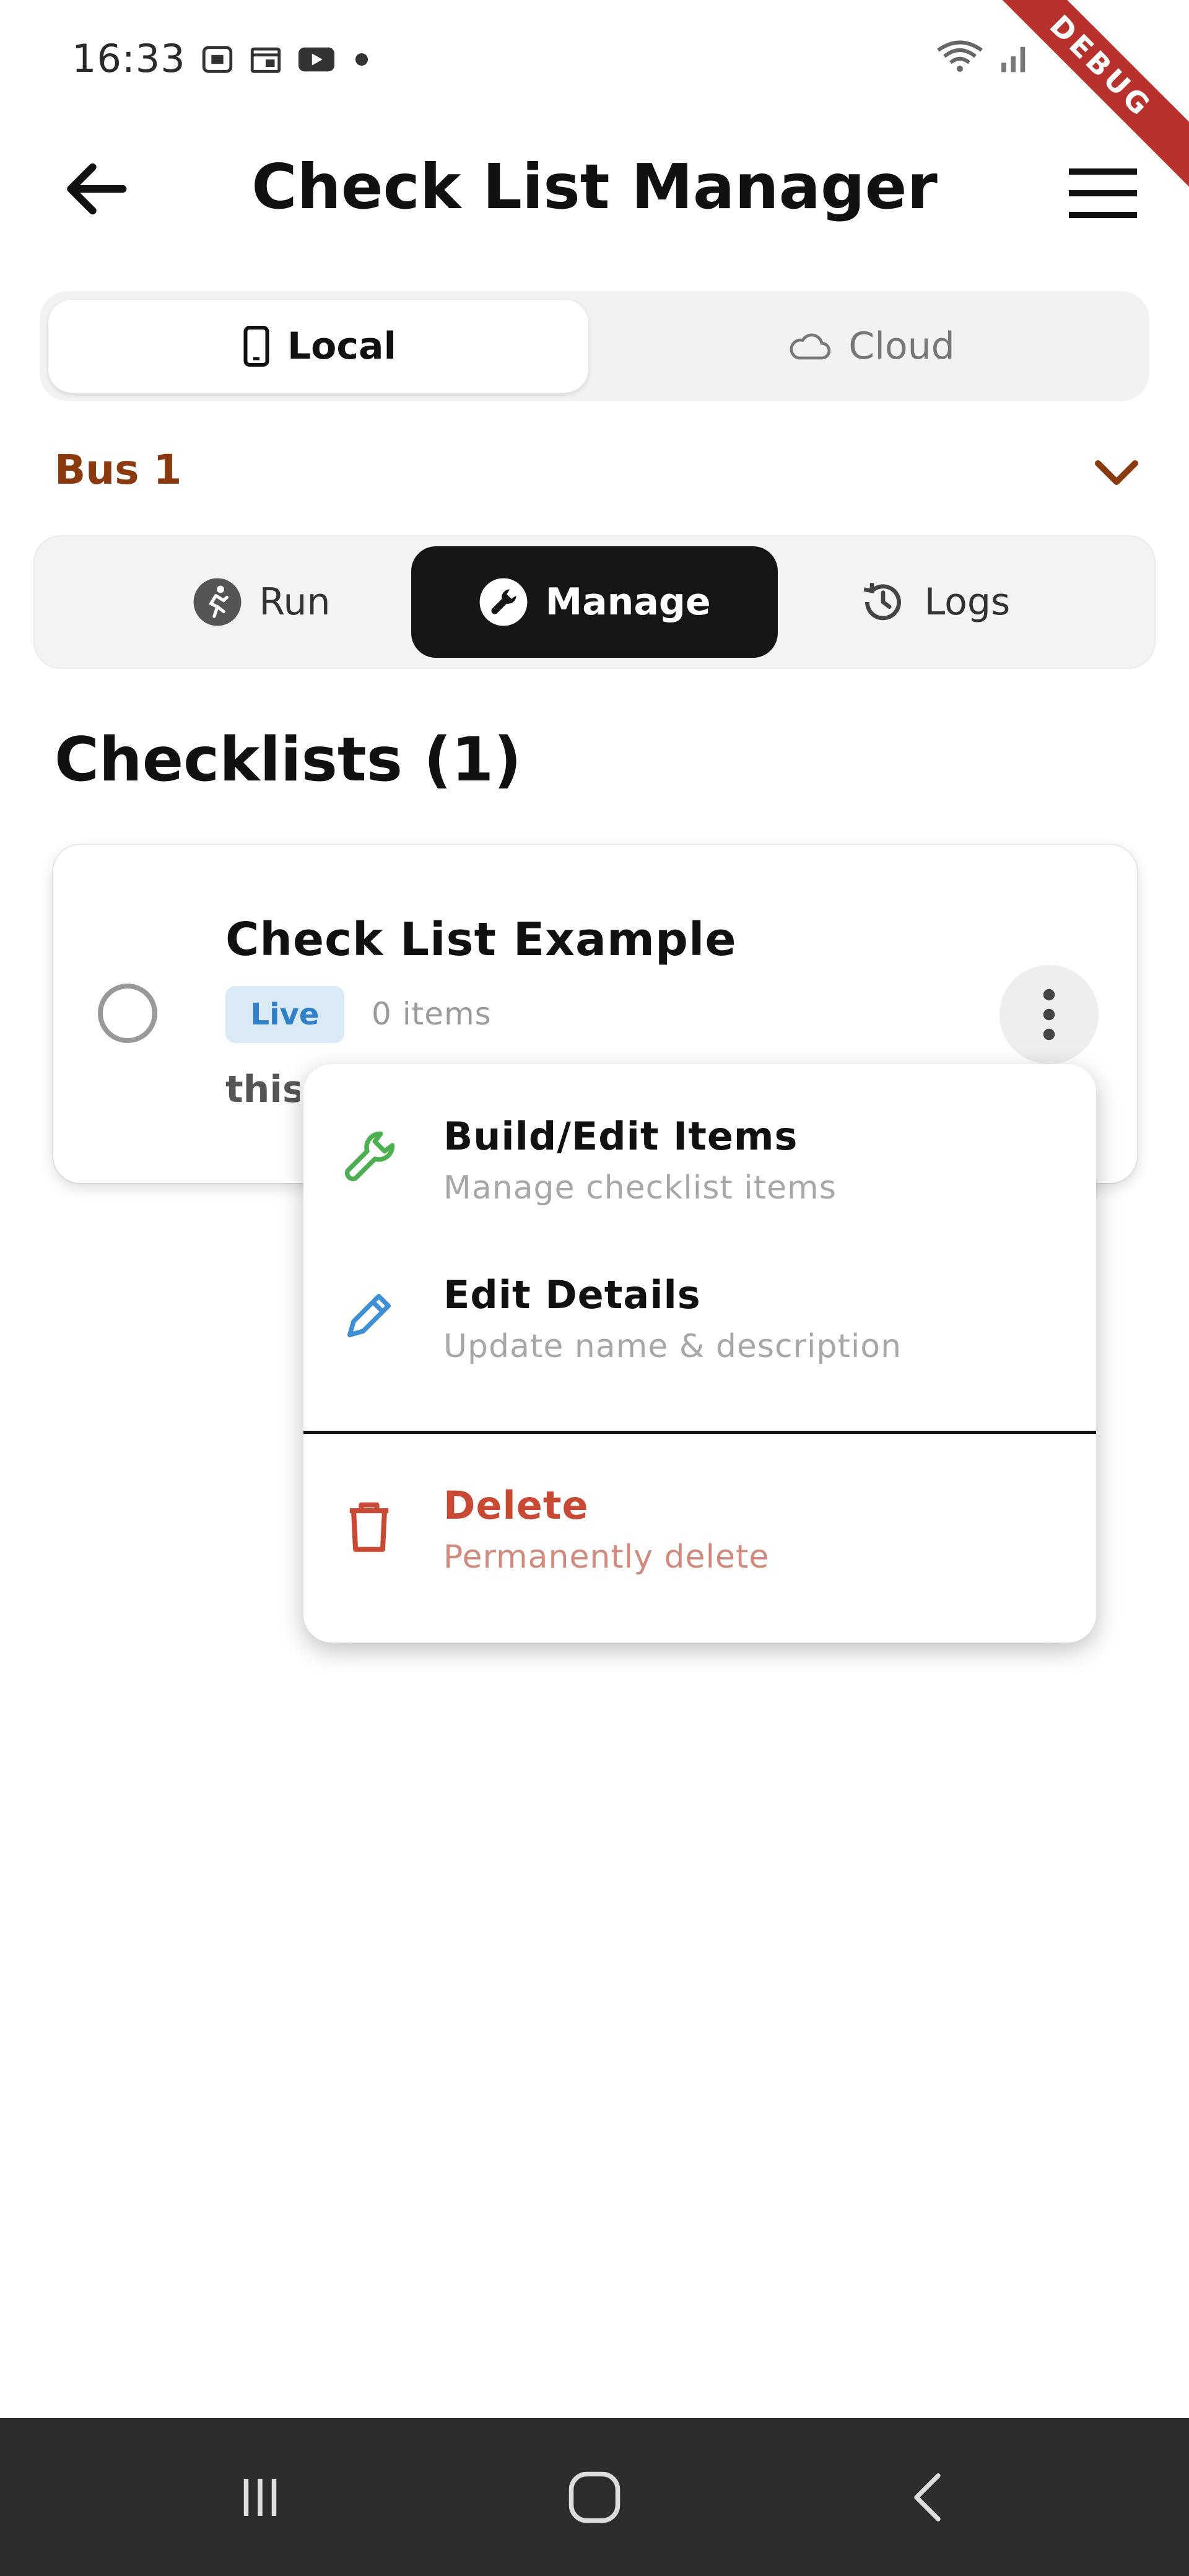 The image size is (1189, 2576). Describe the element at coordinates (594, 346) in the screenshot. I see `storage-toggle: Local Cloud` at that location.